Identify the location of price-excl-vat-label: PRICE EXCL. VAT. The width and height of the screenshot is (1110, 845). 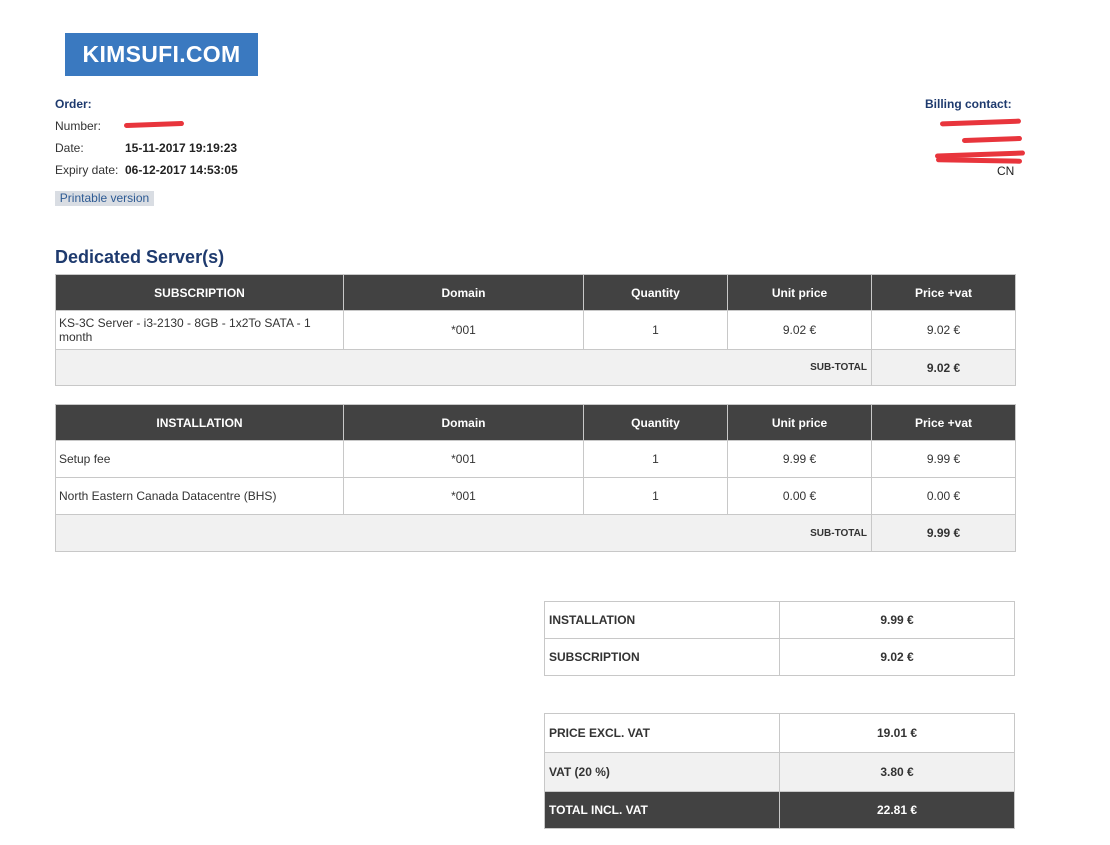
(662, 733).